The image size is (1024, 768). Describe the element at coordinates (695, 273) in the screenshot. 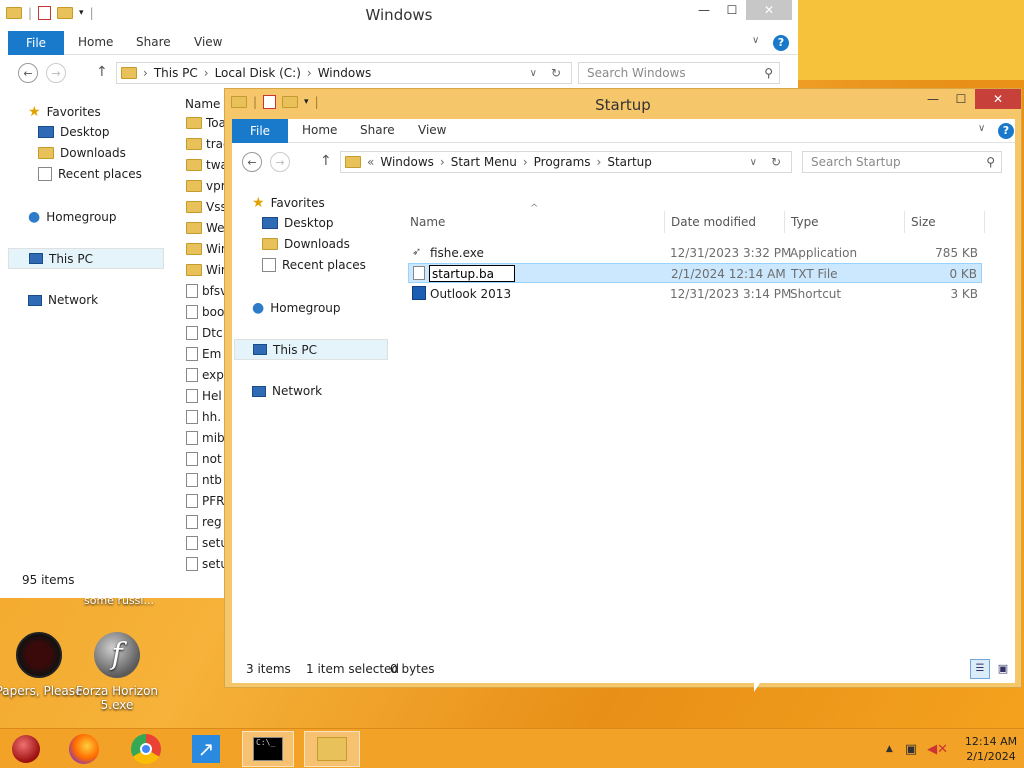

I see `file-row-startup-ba: 2/1/2024 12:14 AM TXT File 0 KB` at that location.